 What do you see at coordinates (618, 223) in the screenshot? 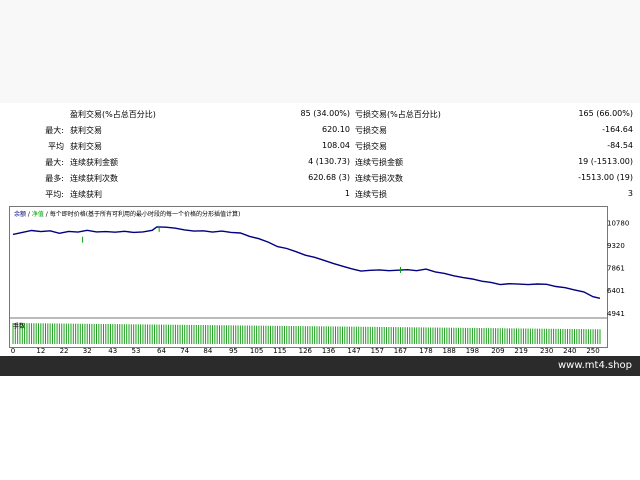
I see `y-tick-label: 10780` at bounding box center [618, 223].